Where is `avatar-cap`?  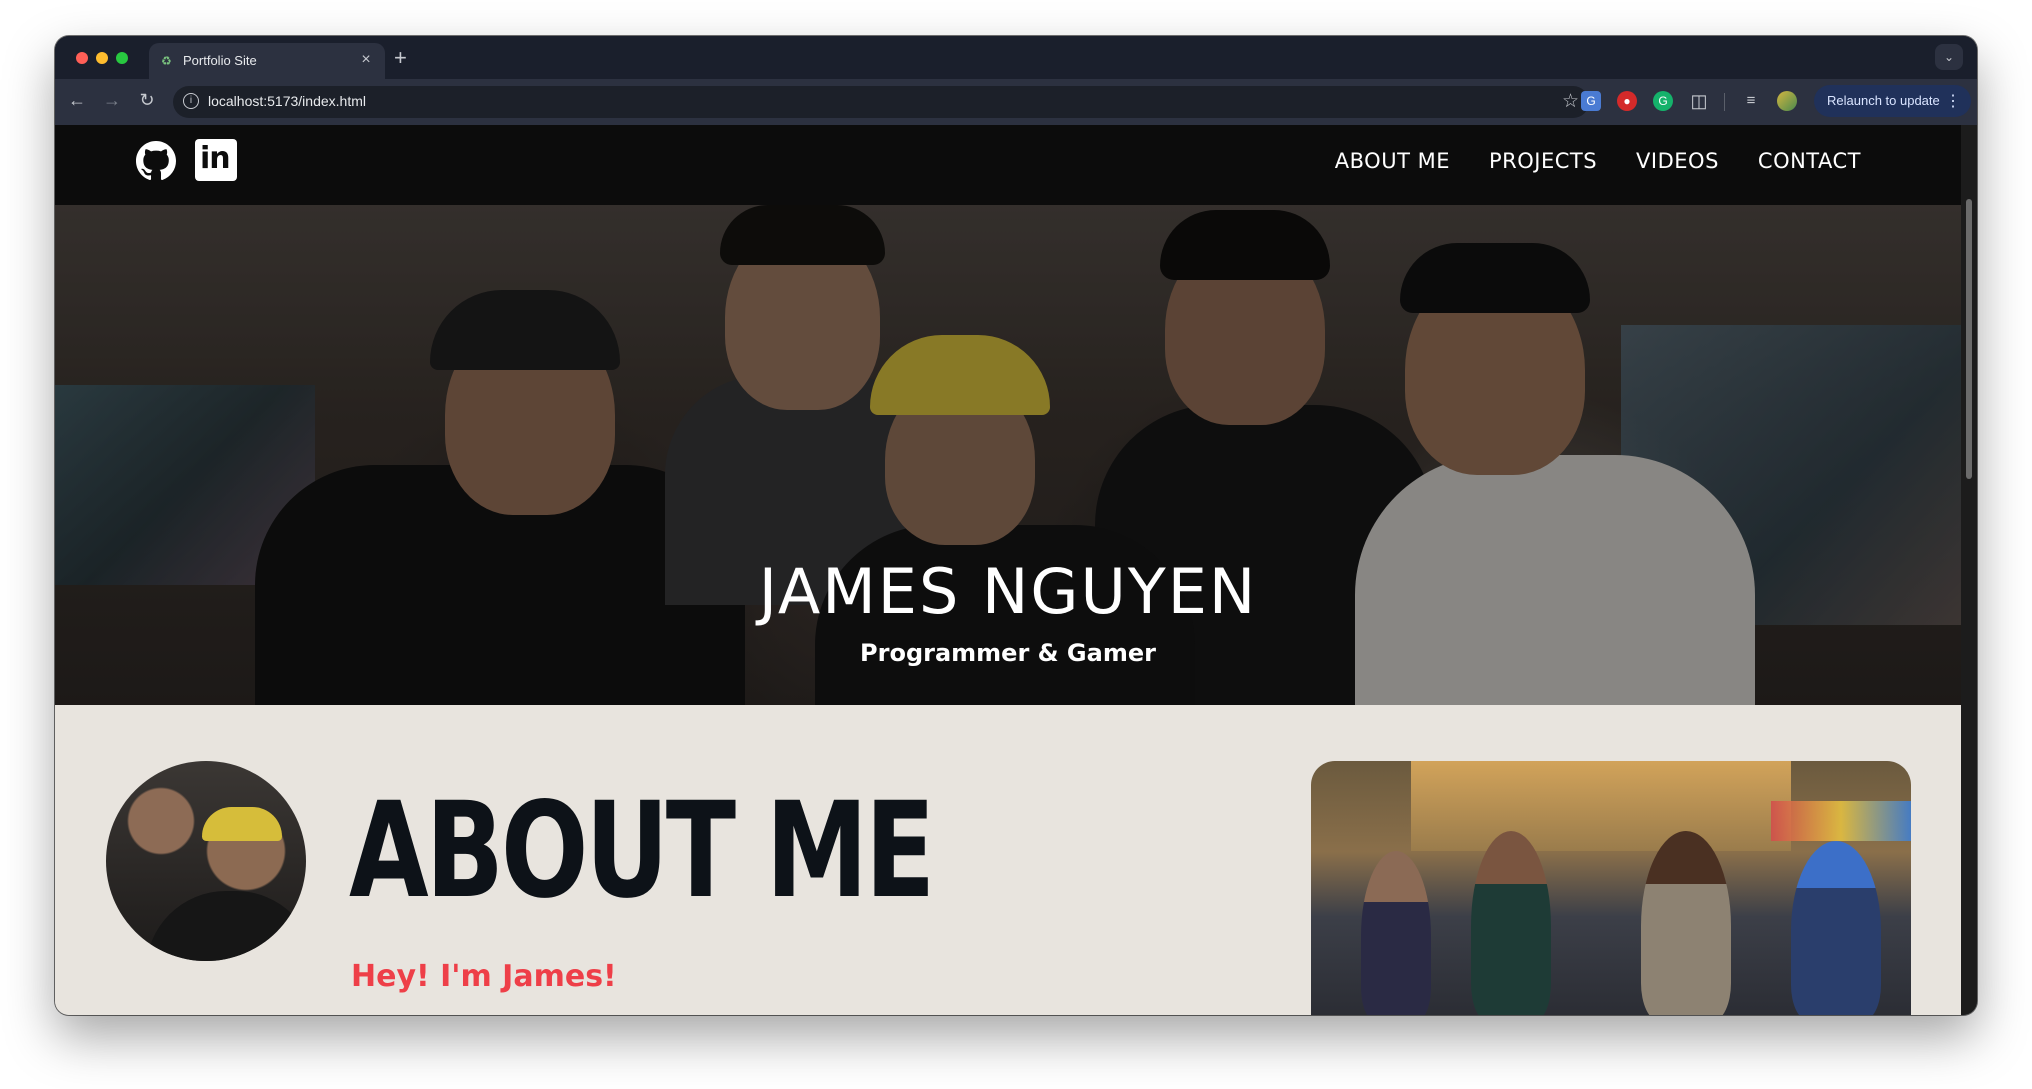
avatar-cap is located at coordinates (242, 824).